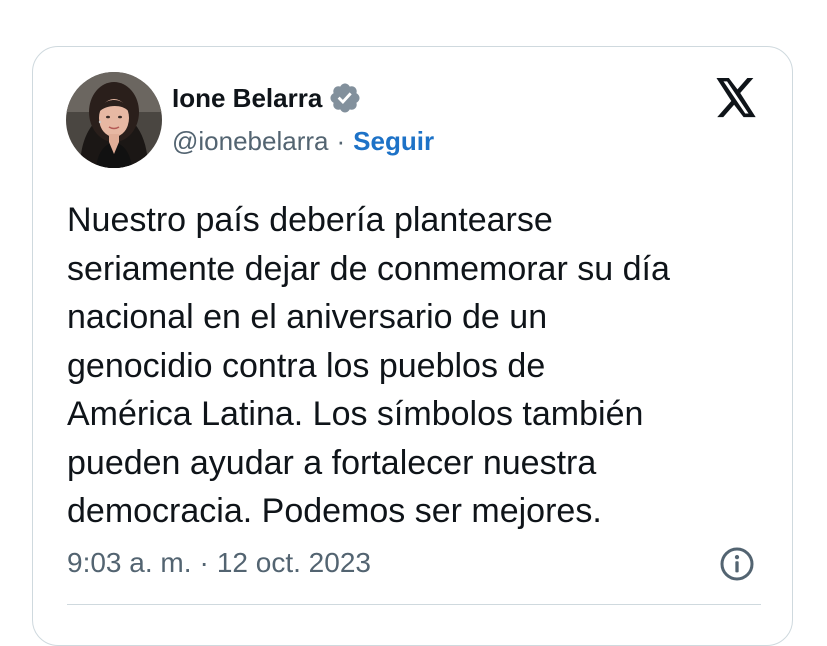 The width and height of the screenshot is (827, 646). Describe the element at coordinates (355, 414) in the screenshot. I see `tweet-text-line: América Latina. Los símbolos también` at that location.